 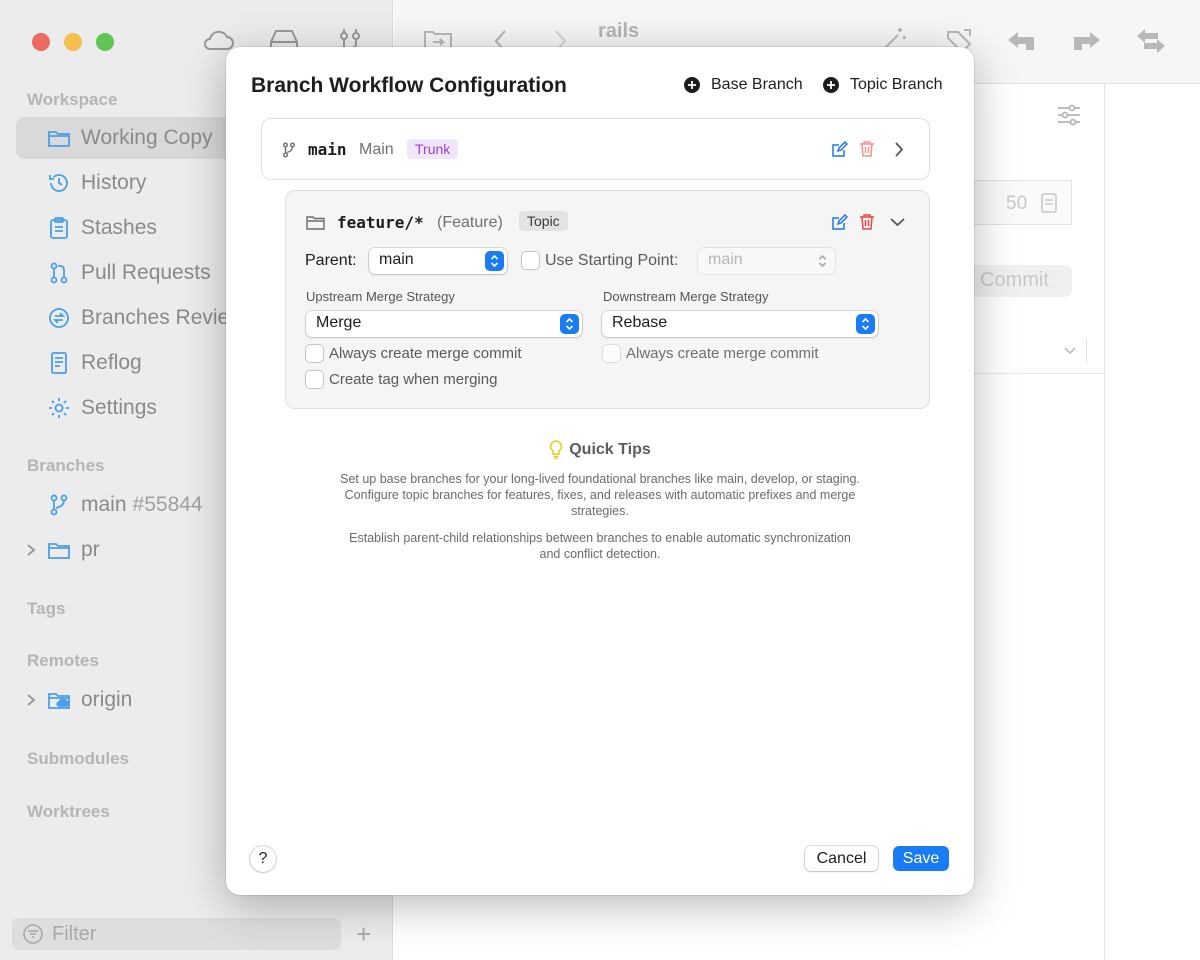 What do you see at coordinates (59, 273) in the screenshot?
I see `pull-request-icon` at bounding box center [59, 273].